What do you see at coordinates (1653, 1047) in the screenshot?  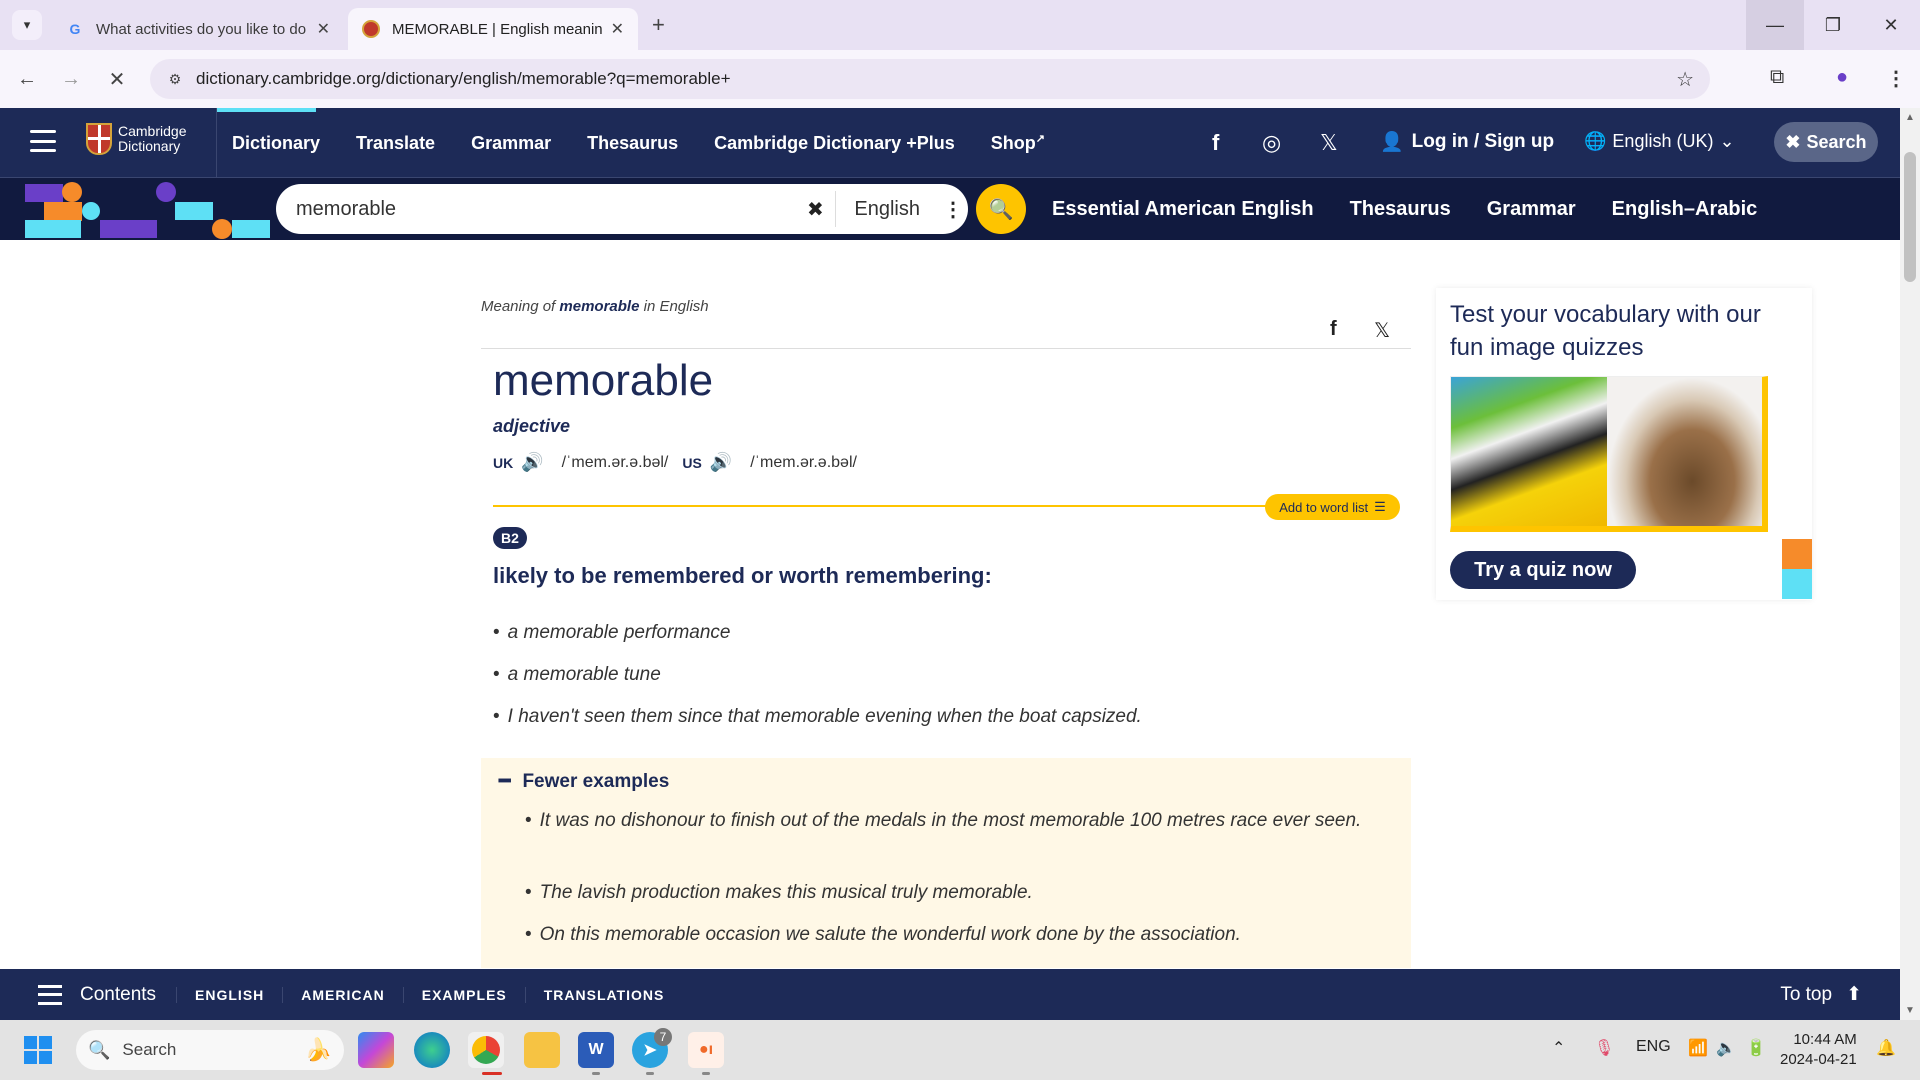 I see `input-language: ENG` at bounding box center [1653, 1047].